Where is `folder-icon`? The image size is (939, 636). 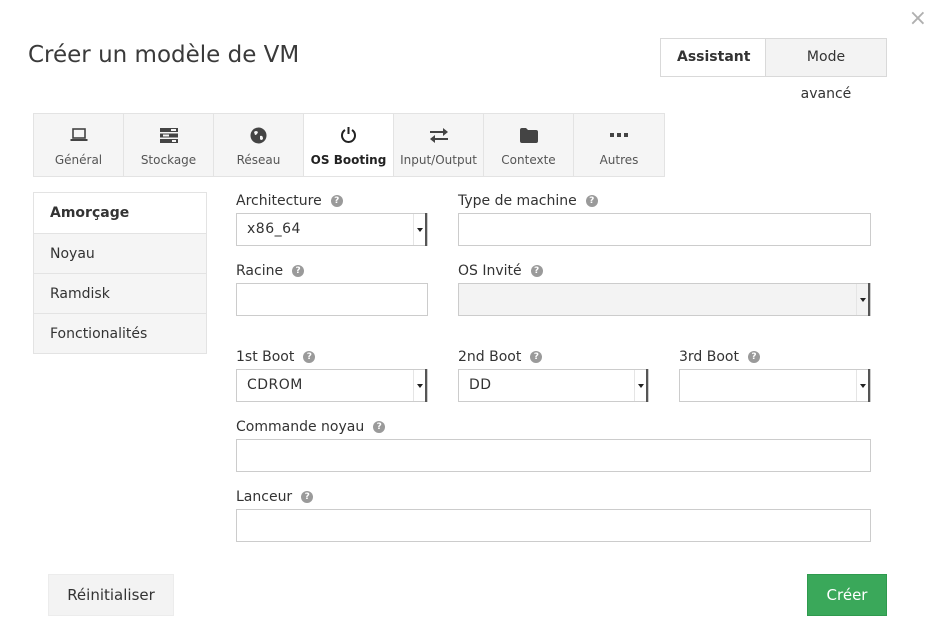 folder-icon is located at coordinates (528, 135).